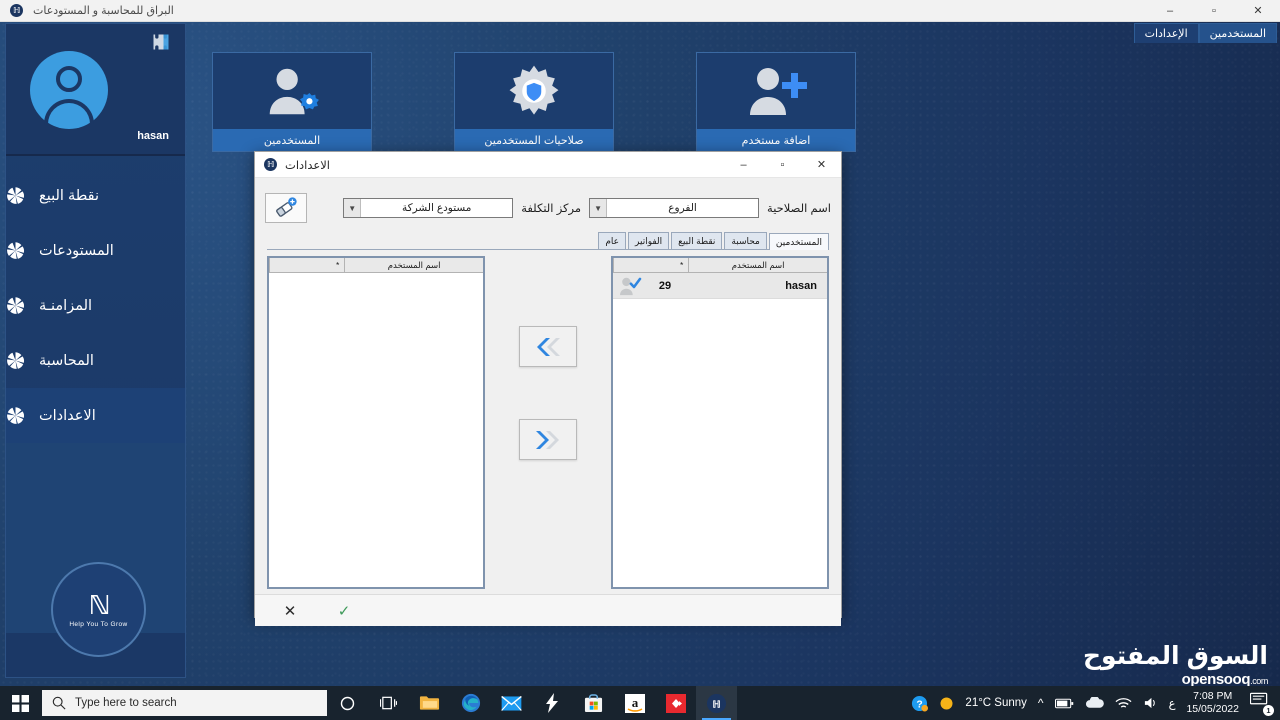 This screenshot has height=720, width=1280. Describe the element at coordinates (153, 136) in the screenshot. I see `sidebar-username: hasan` at that location.